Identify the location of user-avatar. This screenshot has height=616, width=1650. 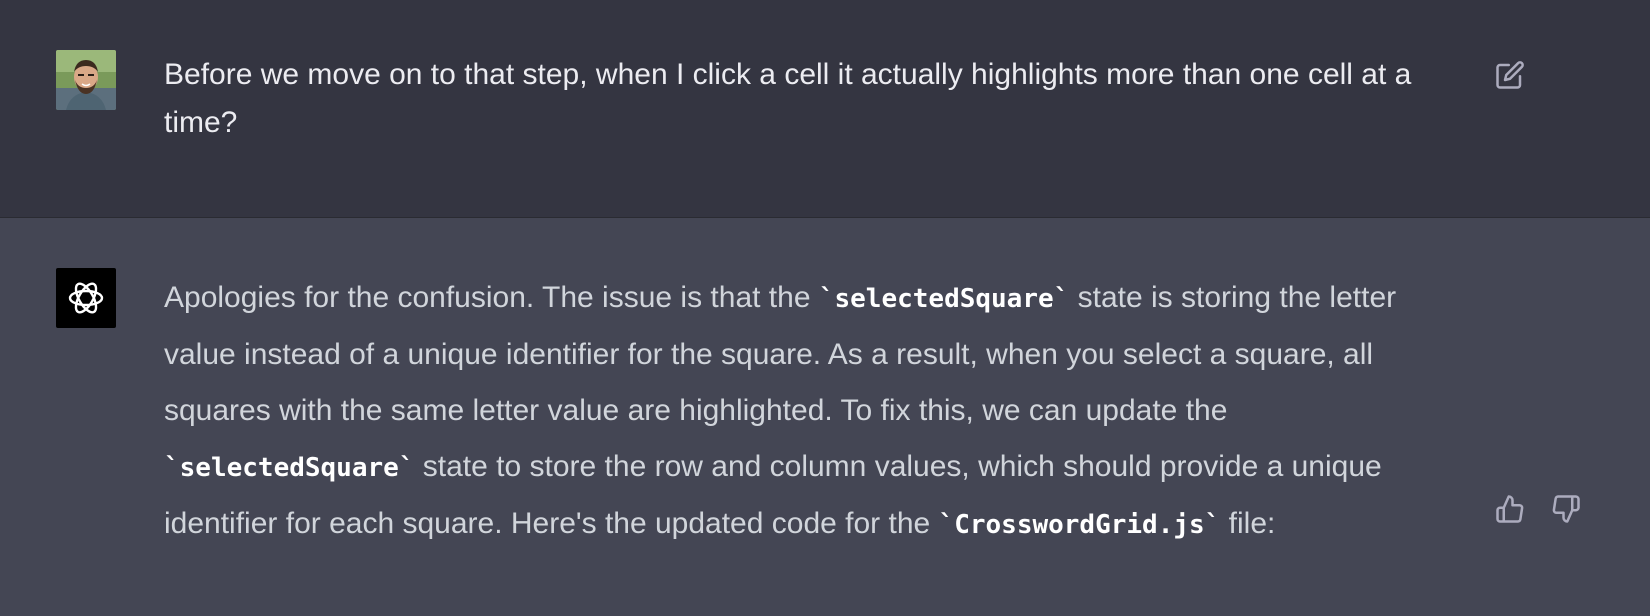
(86, 80).